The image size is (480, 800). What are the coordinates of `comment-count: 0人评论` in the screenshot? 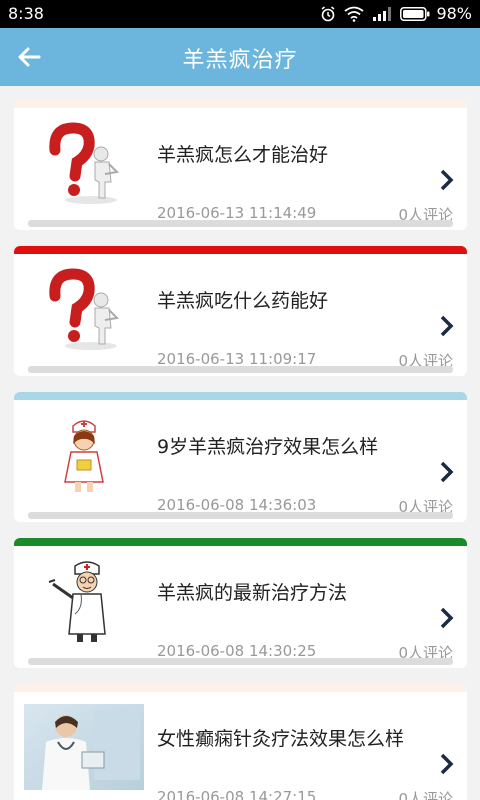 It's located at (425, 795).